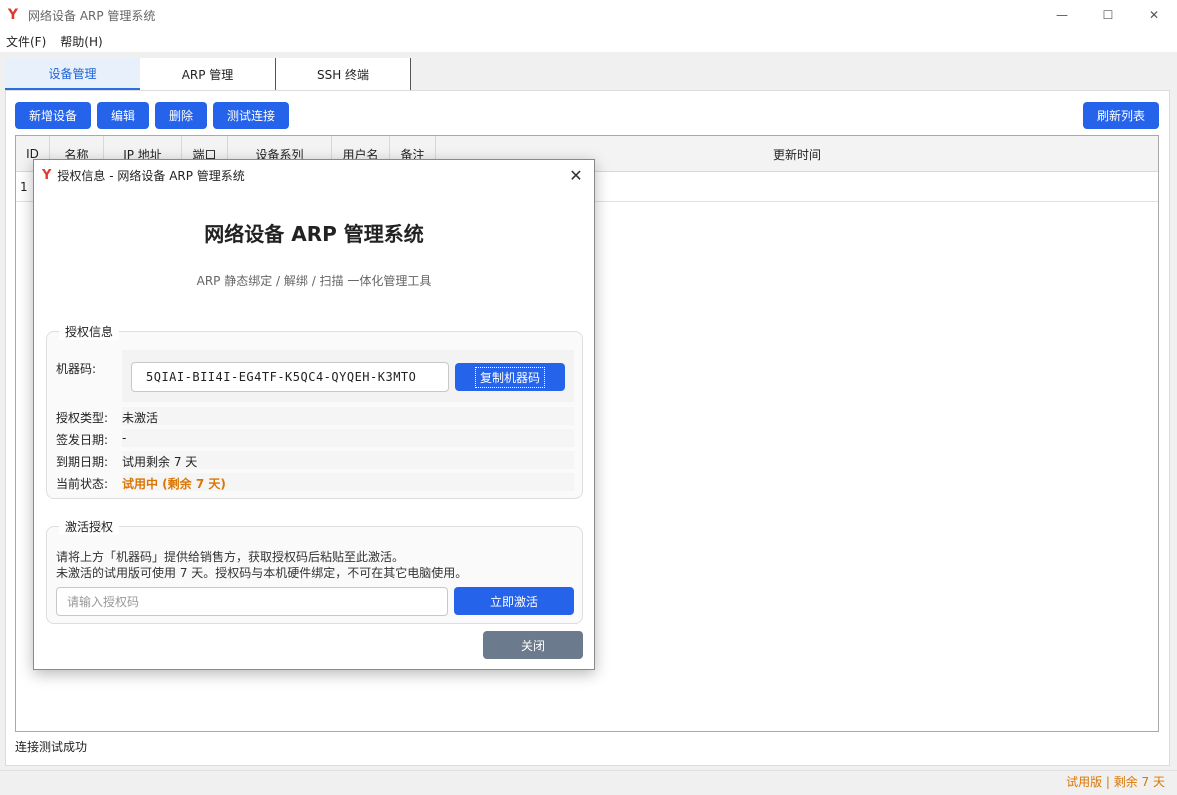  What do you see at coordinates (76, 369) in the screenshot?
I see `machine-code-label: 机器码:` at bounding box center [76, 369].